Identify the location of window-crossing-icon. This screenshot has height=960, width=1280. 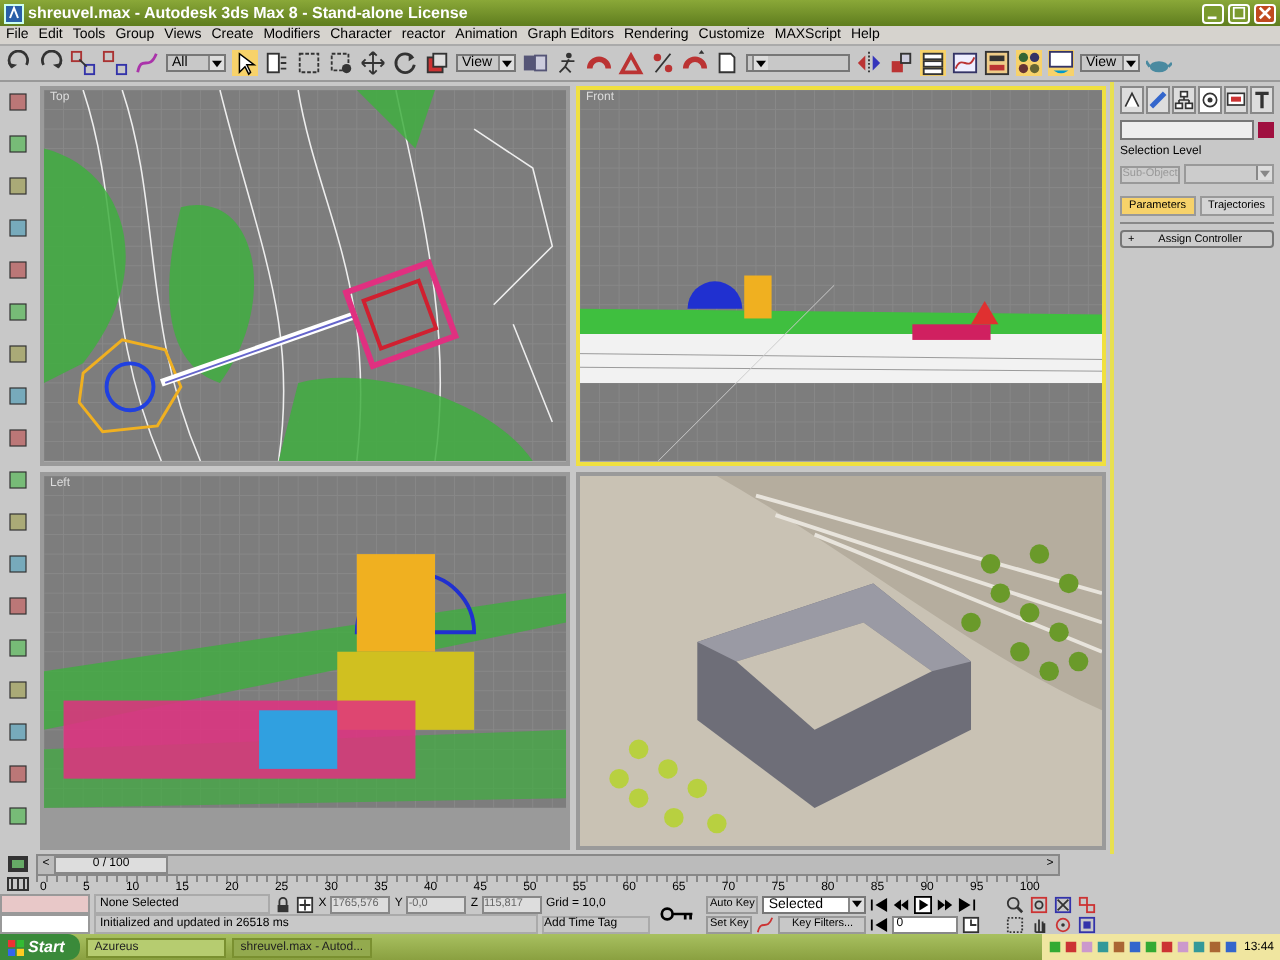
(341, 63).